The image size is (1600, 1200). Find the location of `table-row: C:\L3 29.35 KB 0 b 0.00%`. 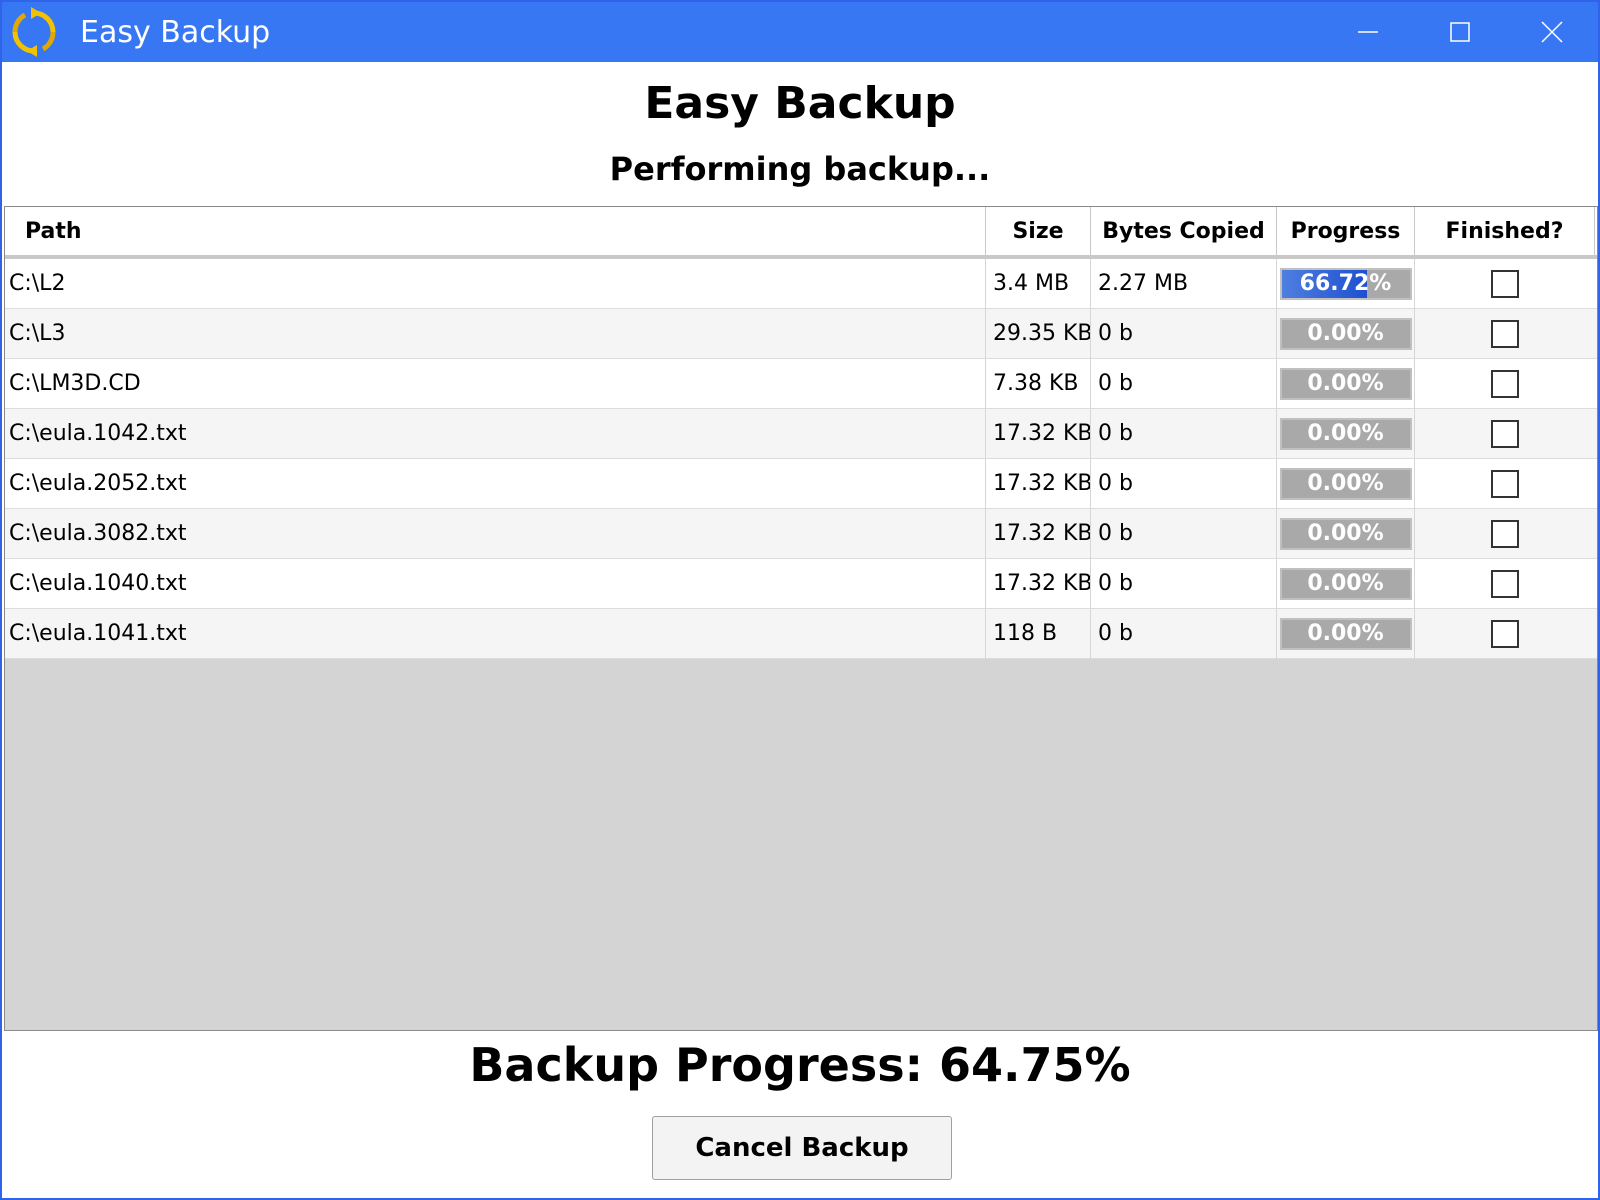

table-row: C:\L3 29.35 KB 0 b 0.00% is located at coordinates (801, 334).